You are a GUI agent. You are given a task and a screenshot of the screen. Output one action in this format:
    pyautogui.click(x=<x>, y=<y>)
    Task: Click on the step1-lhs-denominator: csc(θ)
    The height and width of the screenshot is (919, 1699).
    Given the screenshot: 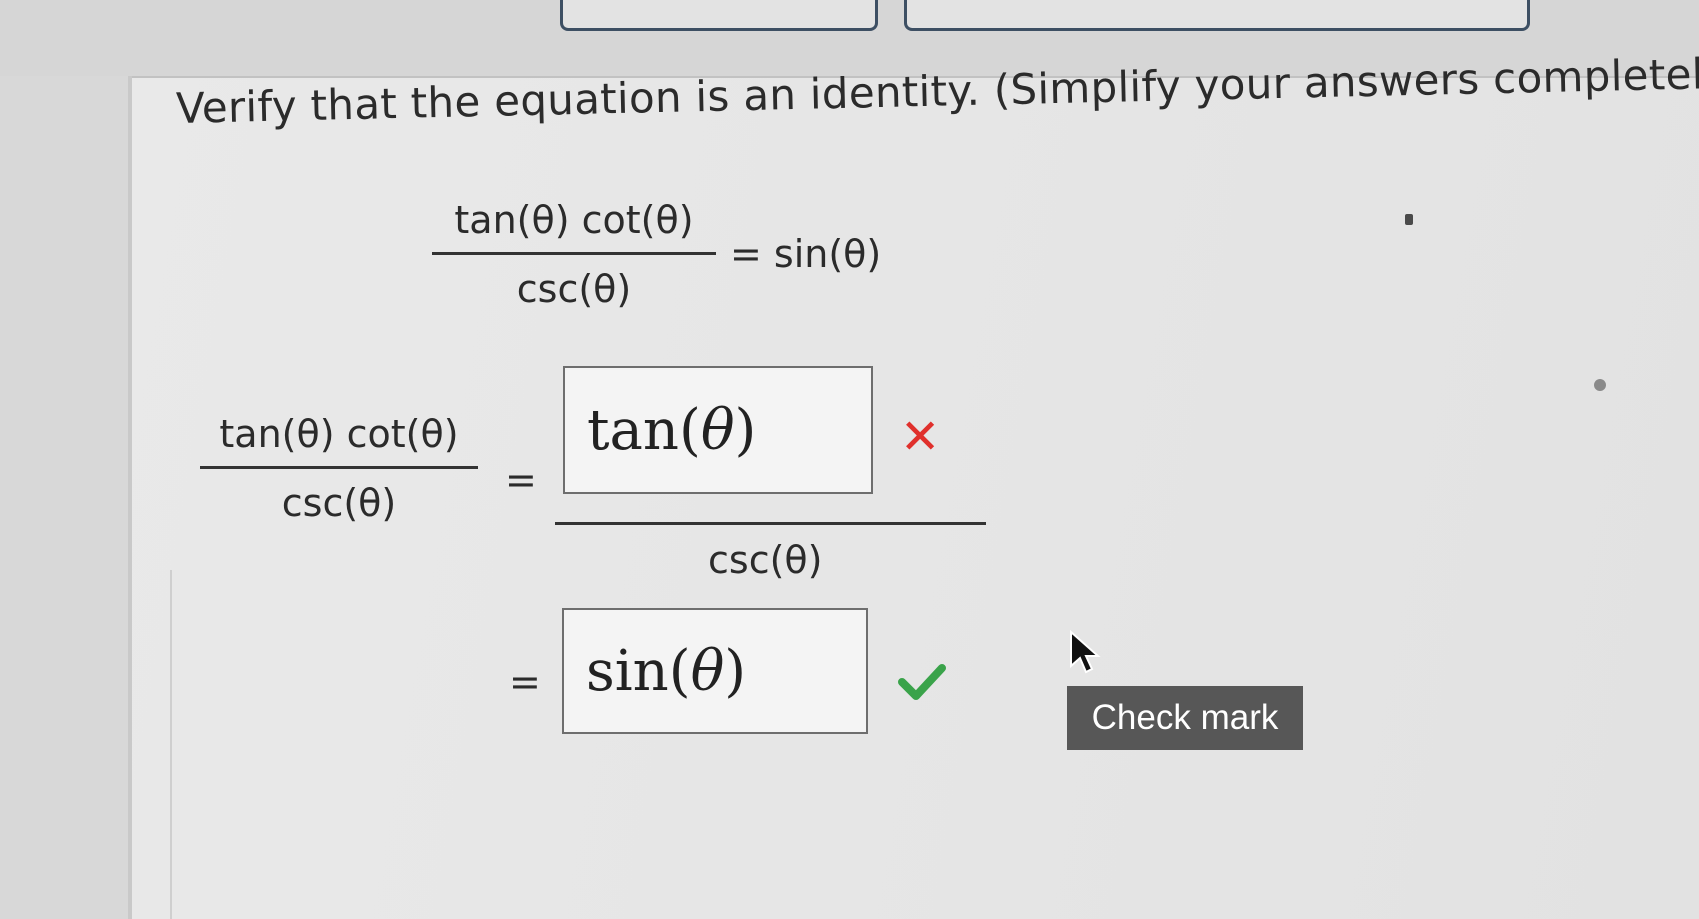 What is the action you would take?
    pyautogui.click(x=339, y=503)
    